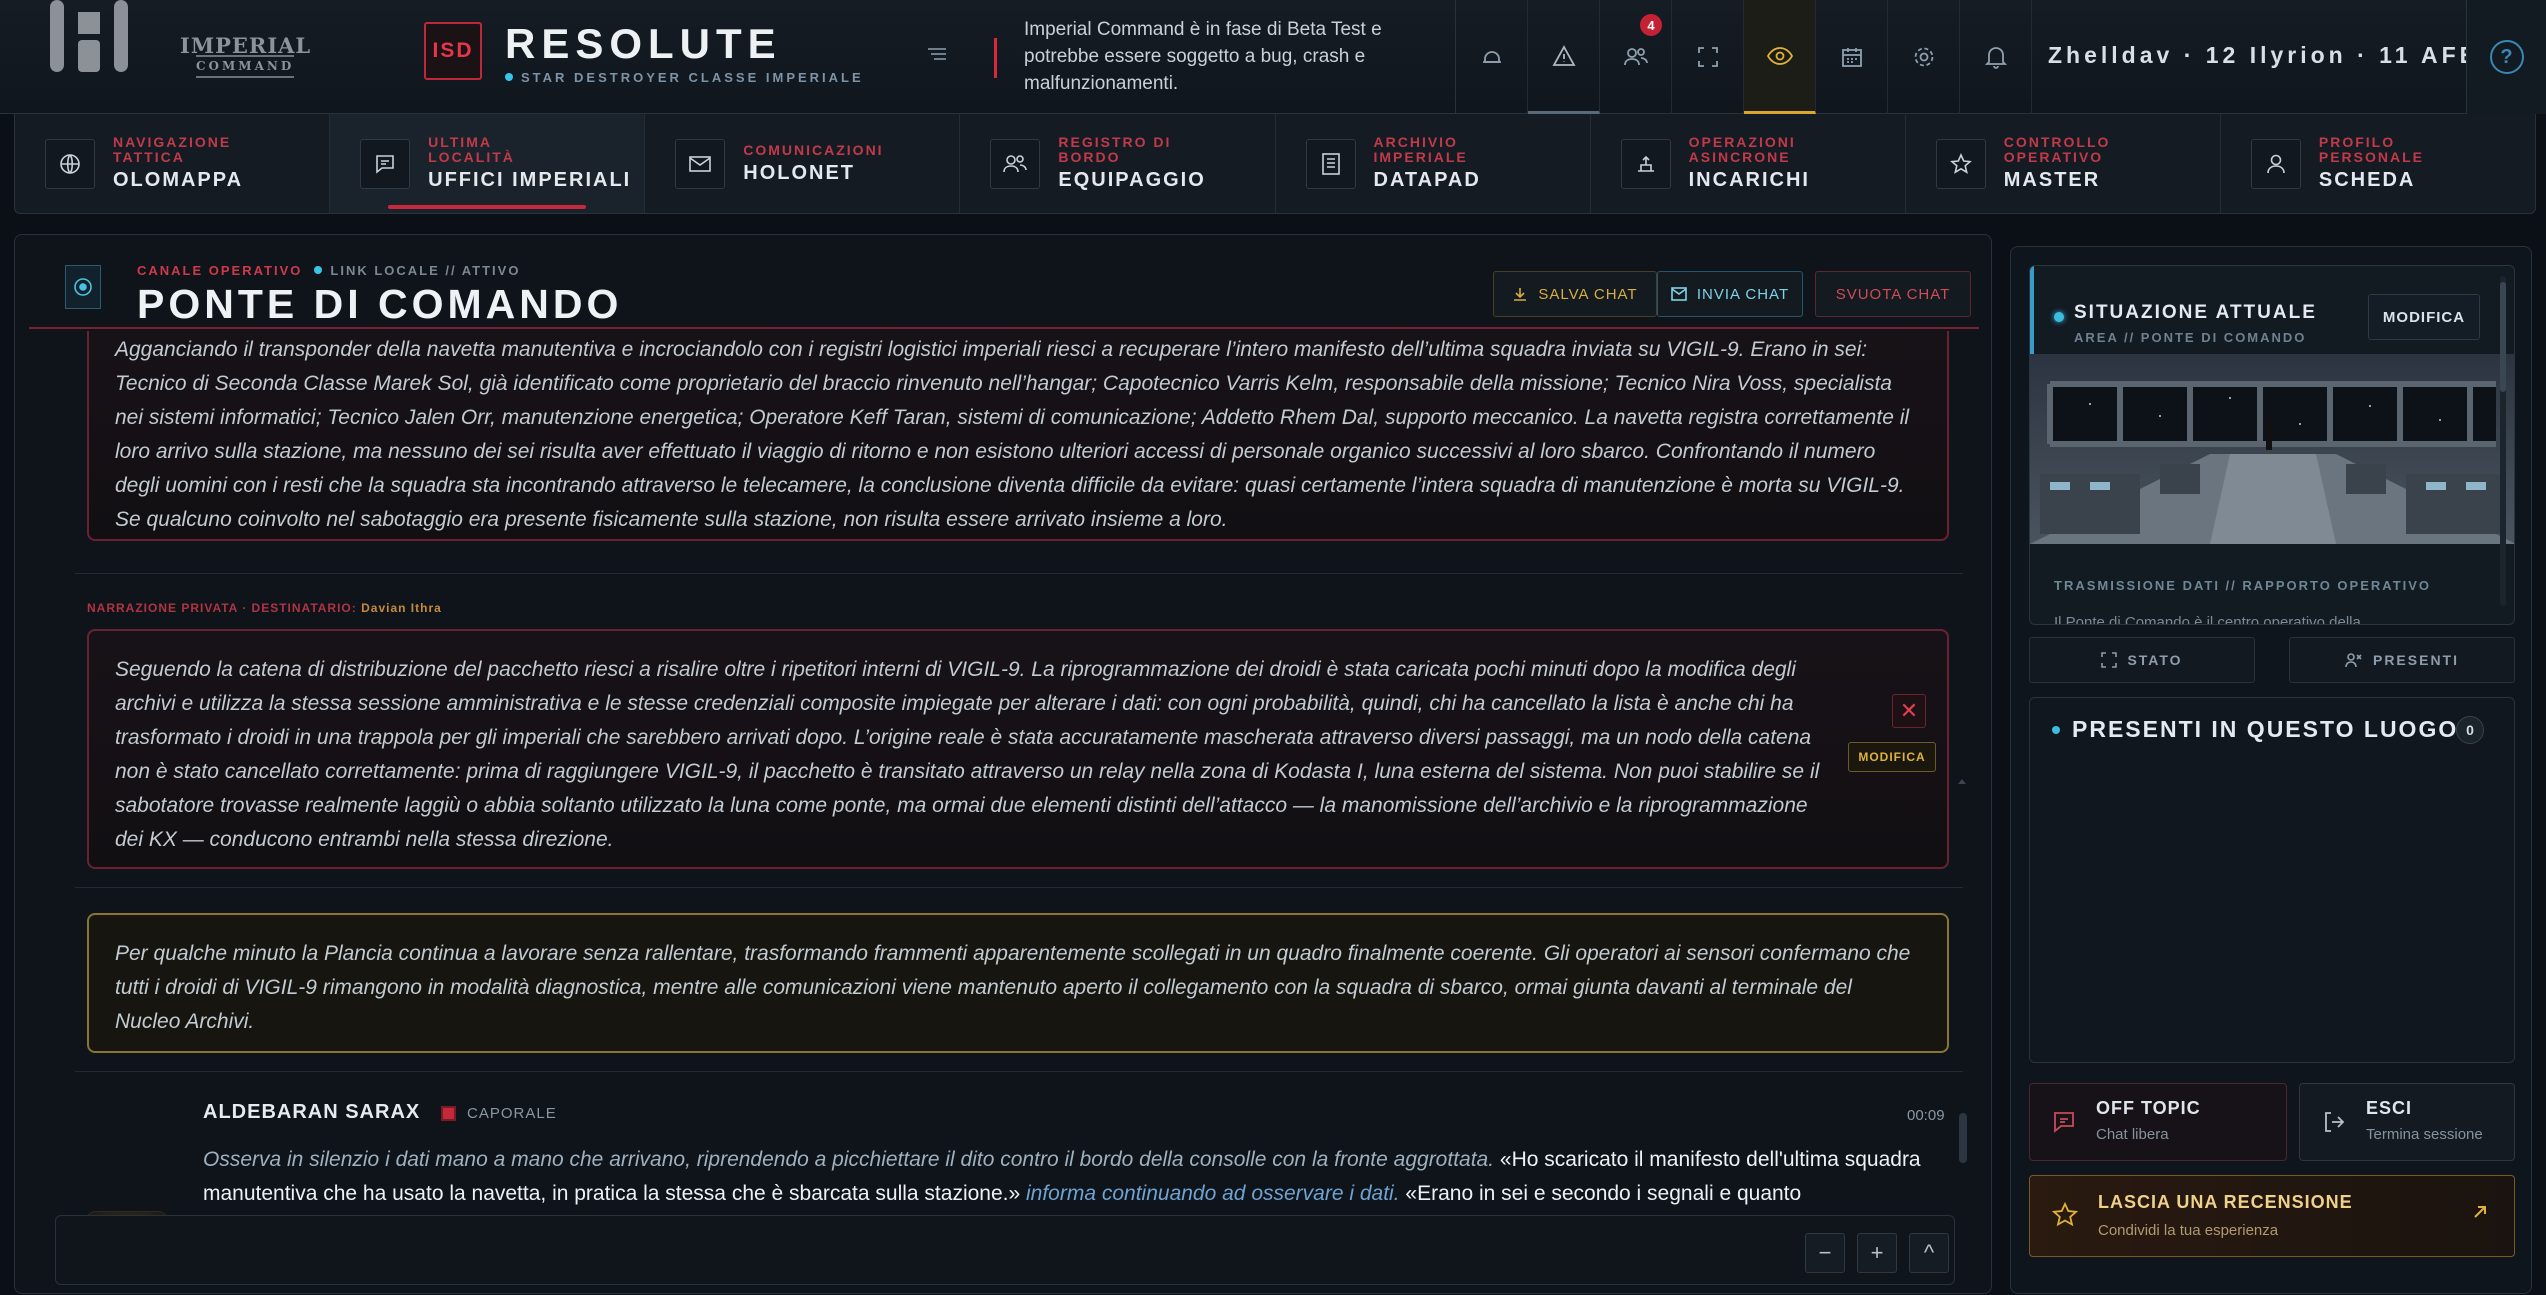  Describe the element at coordinates (1427, 180) in the screenshot. I see `nav-label: DATAPAD` at that location.